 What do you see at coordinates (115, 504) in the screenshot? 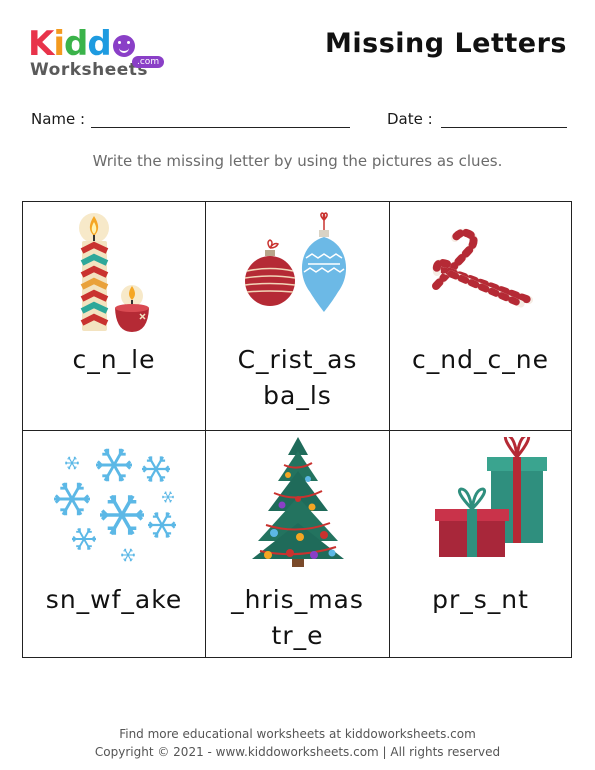
I see `snowflake-icon` at bounding box center [115, 504].